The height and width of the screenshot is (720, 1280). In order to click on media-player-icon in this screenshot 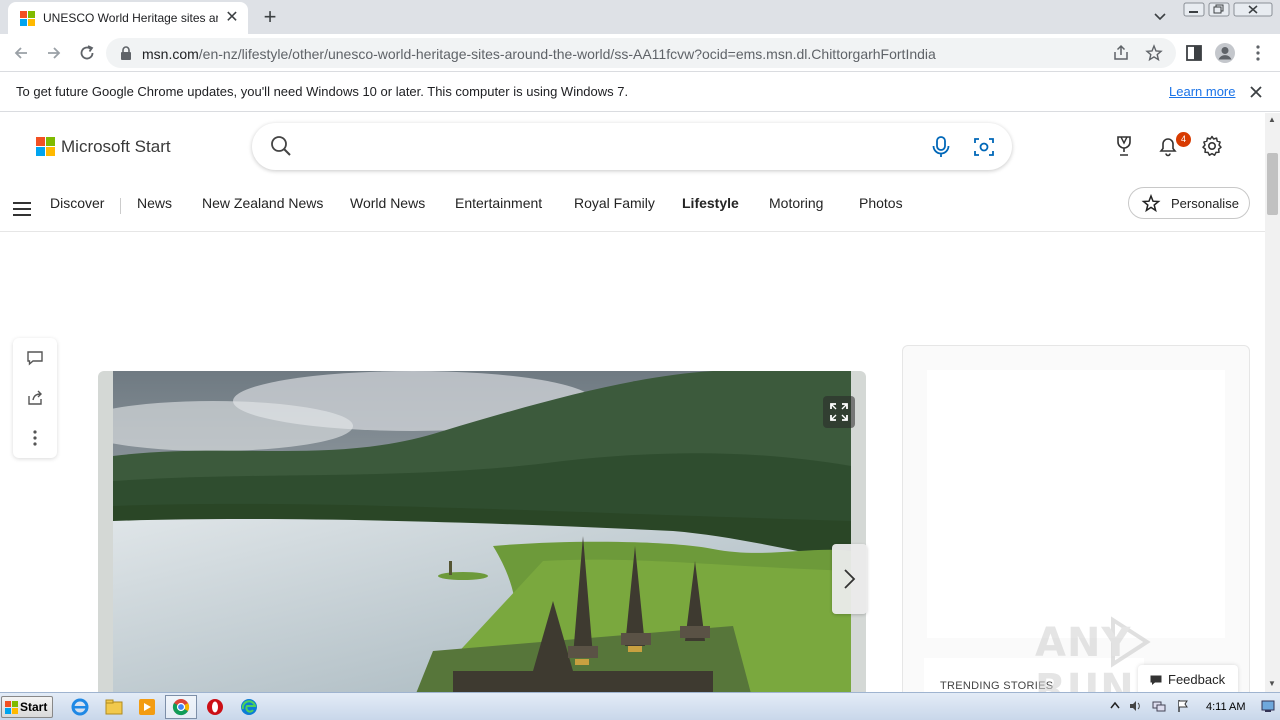, I will do `click(147, 707)`.